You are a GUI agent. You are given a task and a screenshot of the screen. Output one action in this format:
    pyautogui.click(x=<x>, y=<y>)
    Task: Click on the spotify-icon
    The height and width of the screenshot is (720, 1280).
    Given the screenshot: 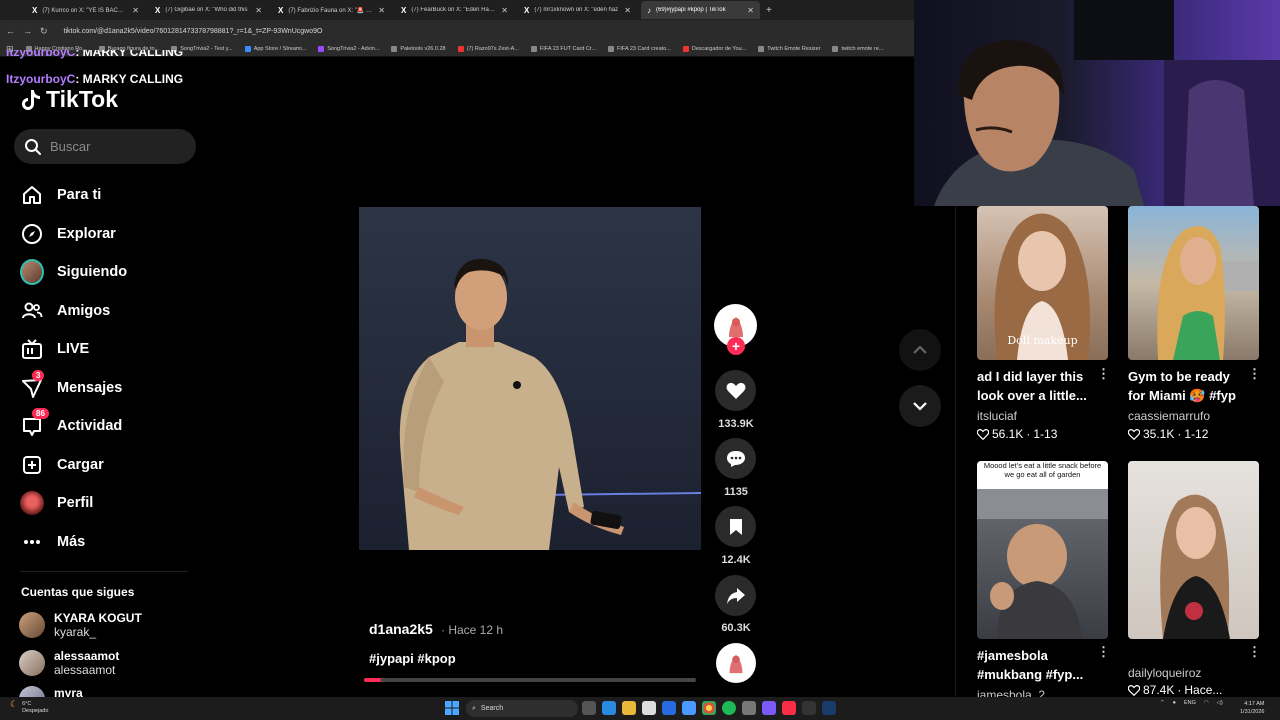 What is the action you would take?
    pyautogui.click(x=729, y=708)
    